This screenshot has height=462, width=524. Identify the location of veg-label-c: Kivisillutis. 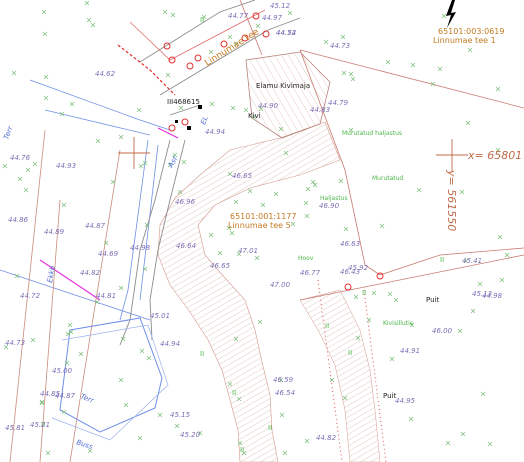
(398, 323).